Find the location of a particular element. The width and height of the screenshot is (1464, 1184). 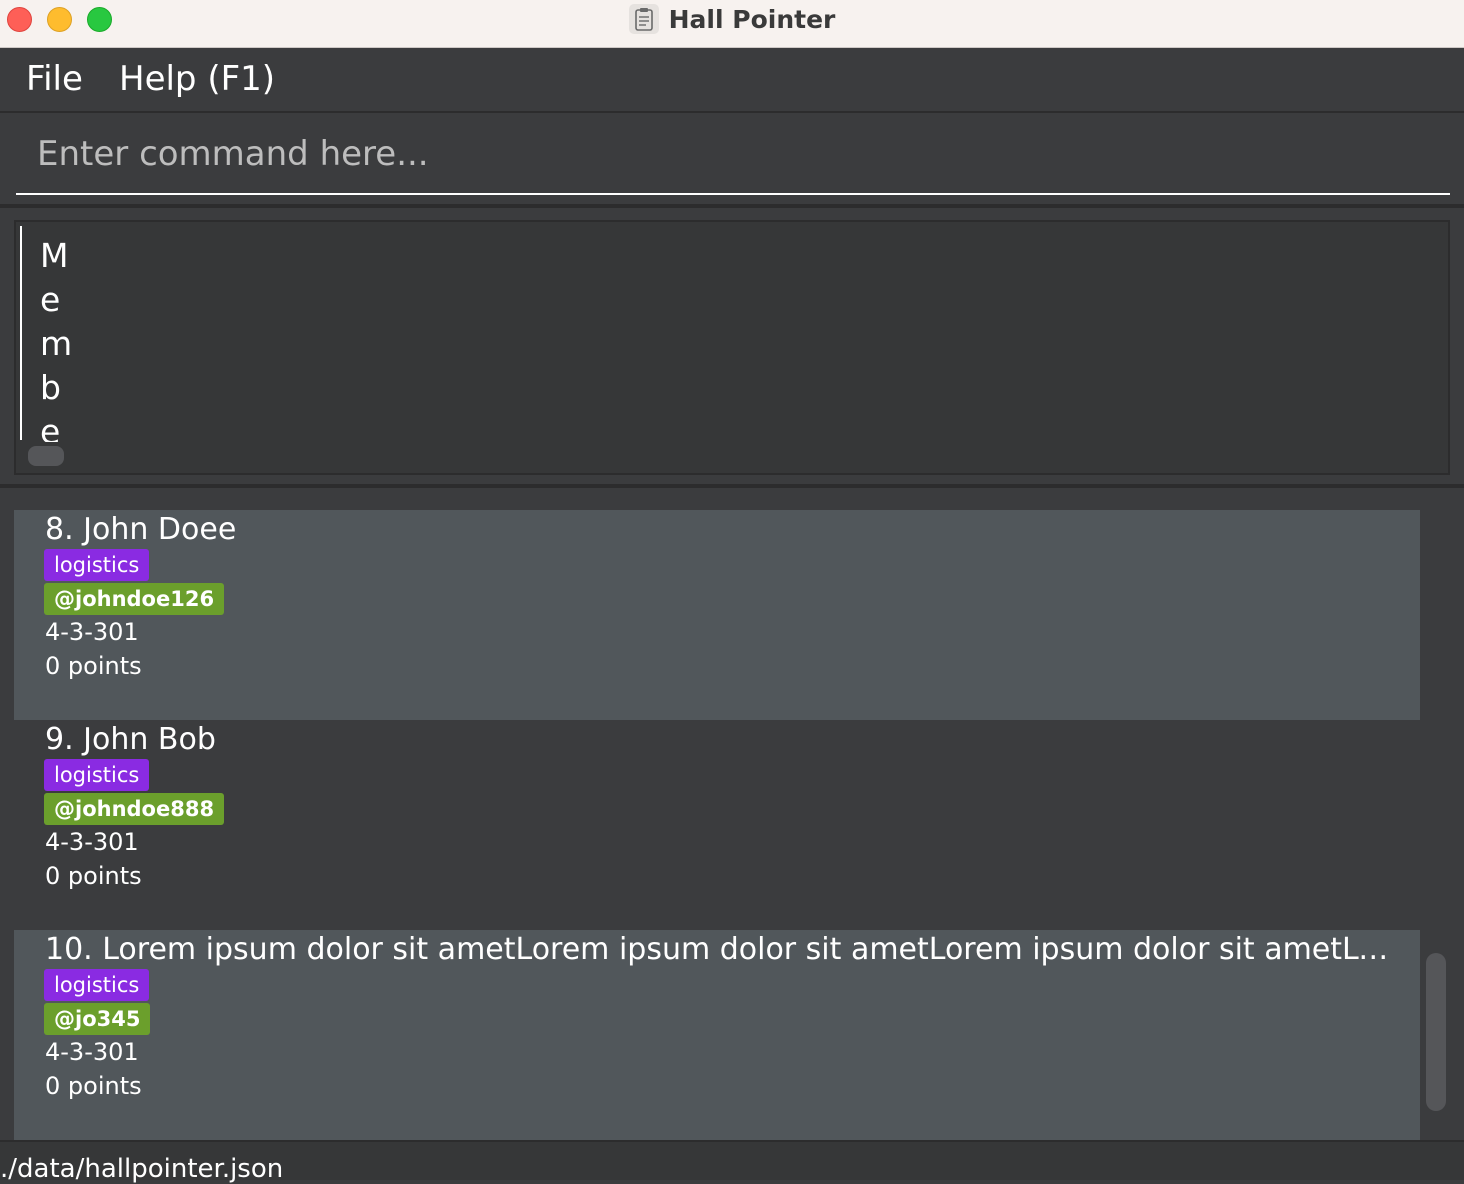

person-name: 8. John Doee is located at coordinates (141, 529).